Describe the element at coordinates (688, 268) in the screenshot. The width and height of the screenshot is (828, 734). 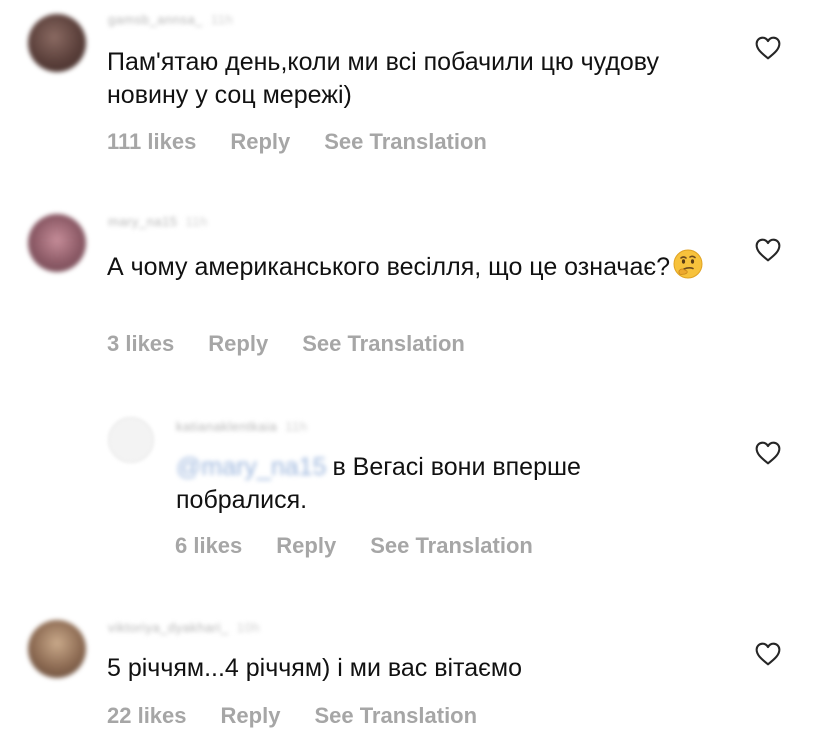
I see `thinking-face-icon` at that location.